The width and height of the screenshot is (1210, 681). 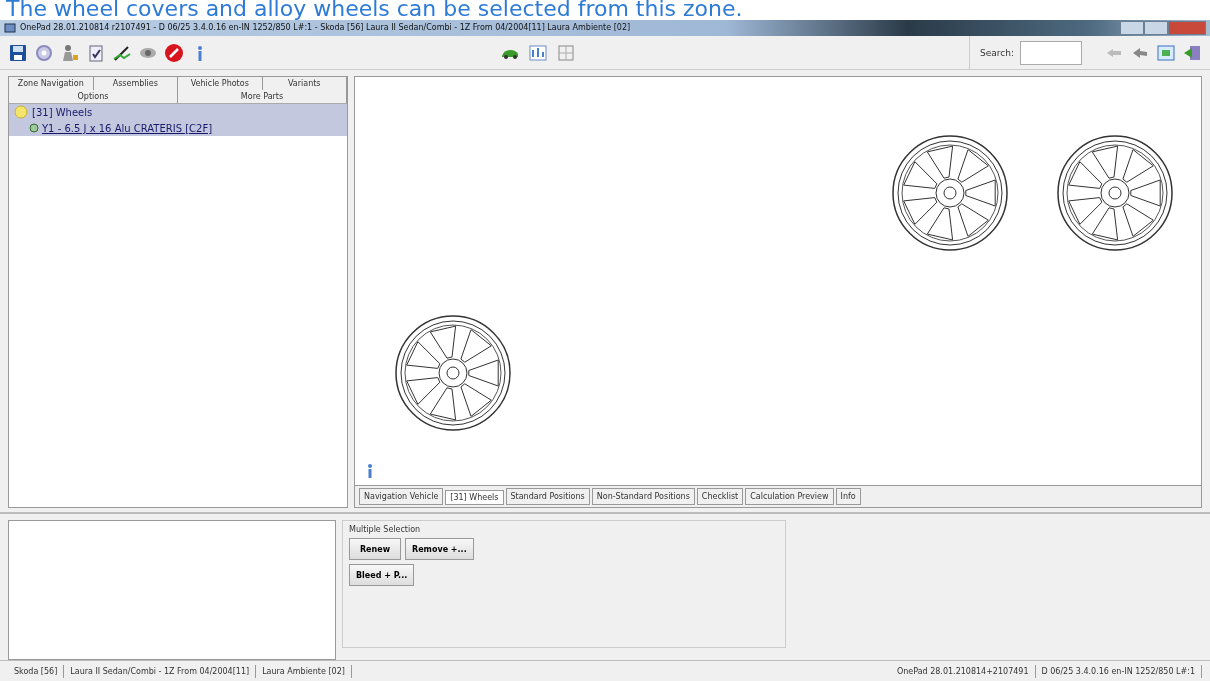 I want to click on status-text: Skoda [56], so click(x=36, y=671).